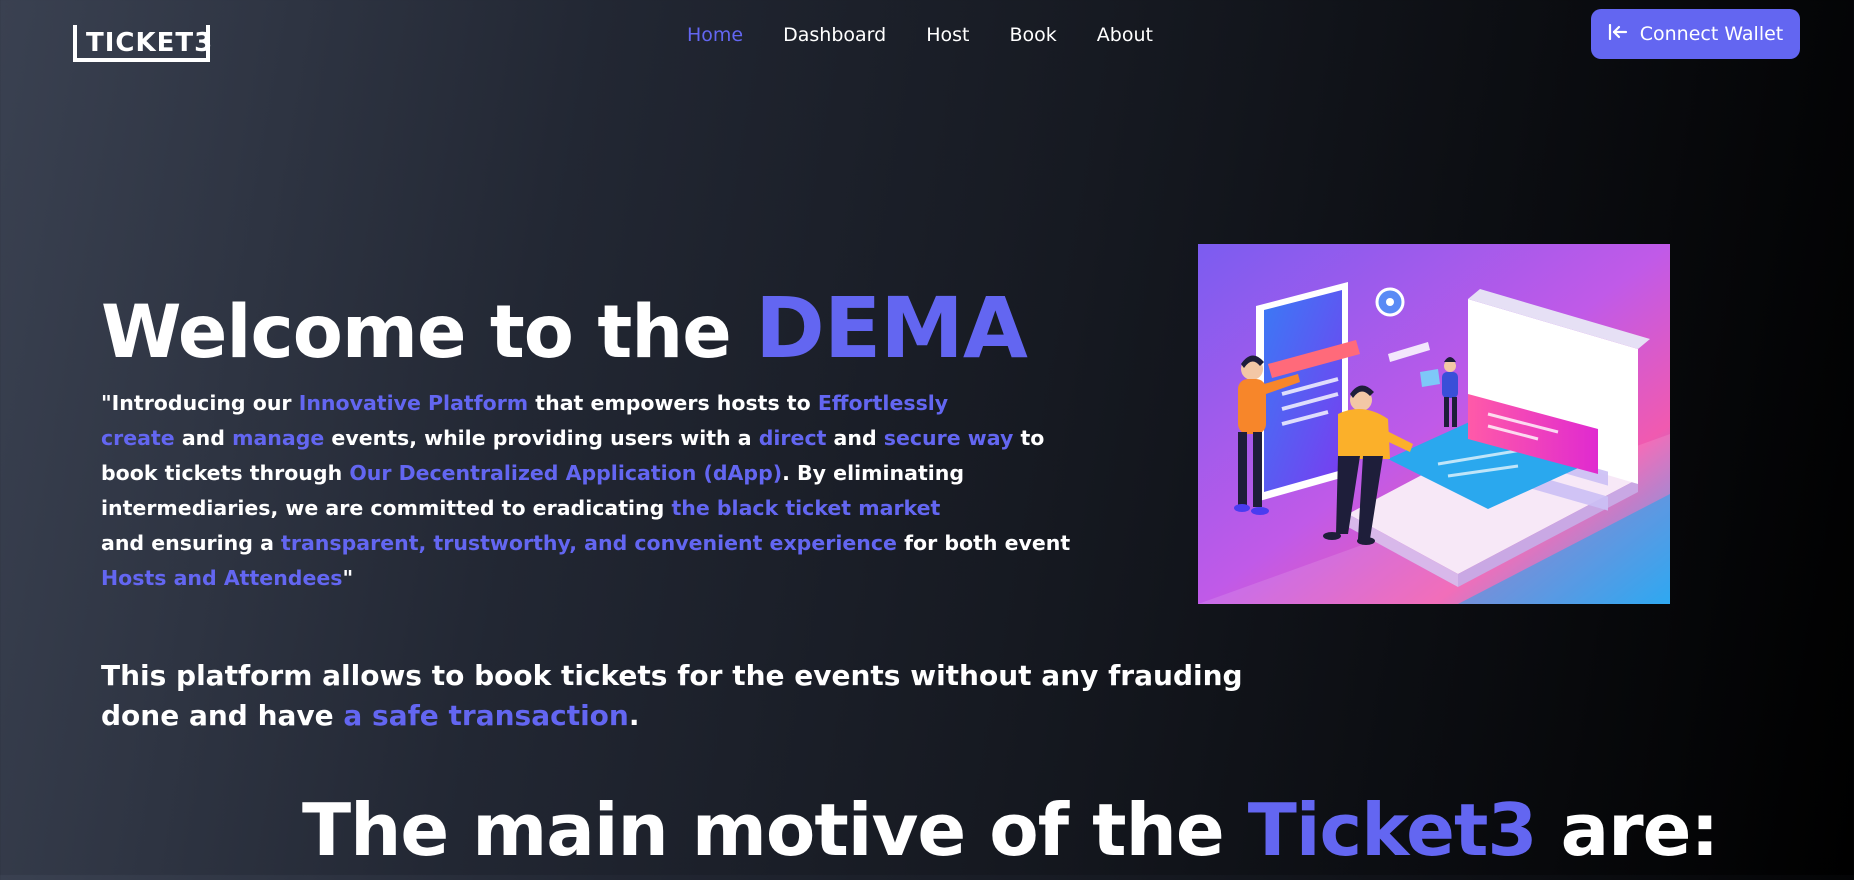 This screenshot has height=880, width=1854. What do you see at coordinates (222, 578) in the screenshot?
I see `intro-highlight: Hosts and Attendees` at bounding box center [222, 578].